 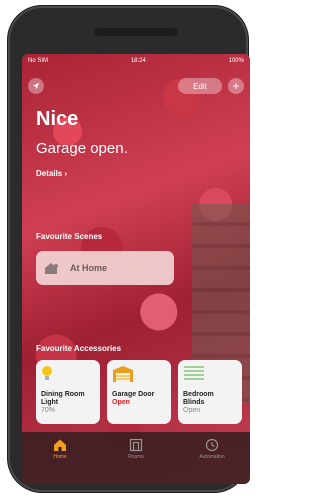 I want to click on status-bar: No SIM 18:24 100%, so click(x=136, y=64).